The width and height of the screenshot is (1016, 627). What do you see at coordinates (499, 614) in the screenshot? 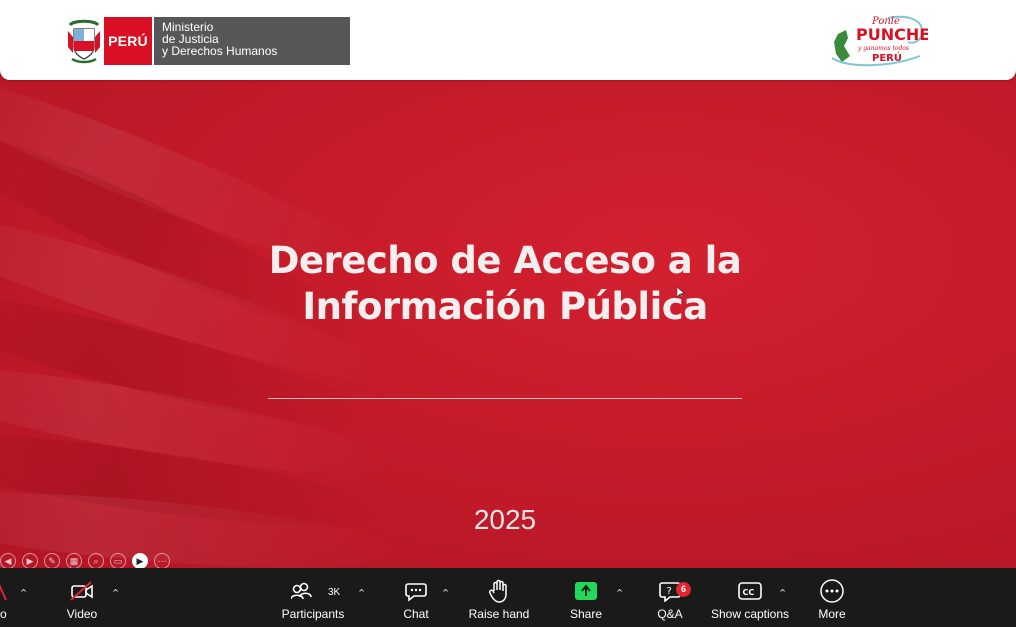
I see `raise-hand-label: Raise hand` at bounding box center [499, 614].